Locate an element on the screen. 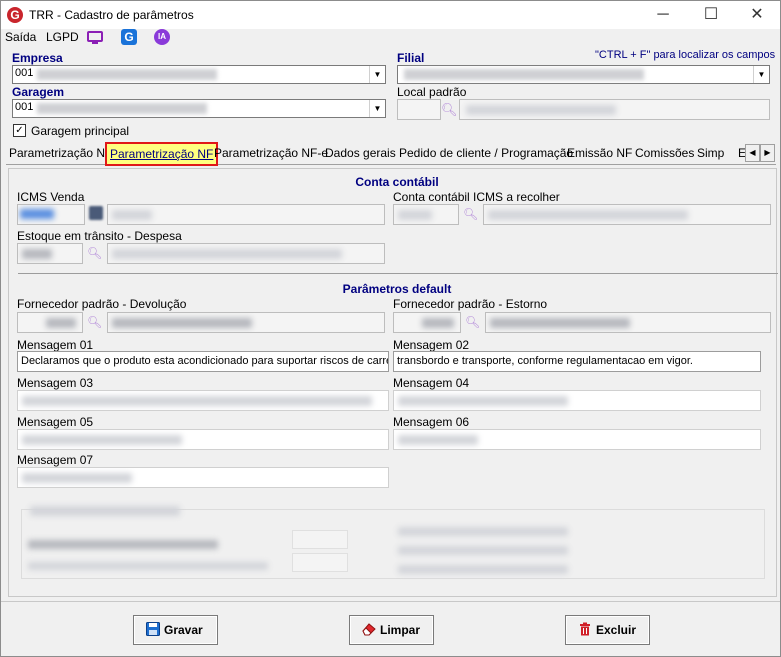 The width and height of the screenshot is (781, 657). tab-simp: Simp is located at coordinates (710, 153).